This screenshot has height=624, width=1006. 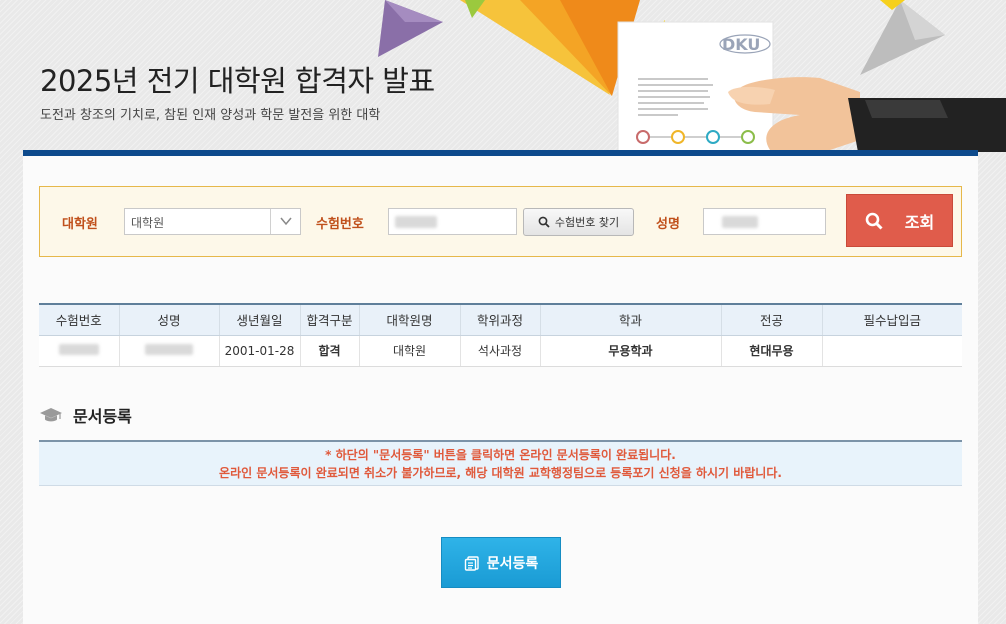 What do you see at coordinates (330, 351) in the screenshot?
I see `cell-result: 합격` at bounding box center [330, 351].